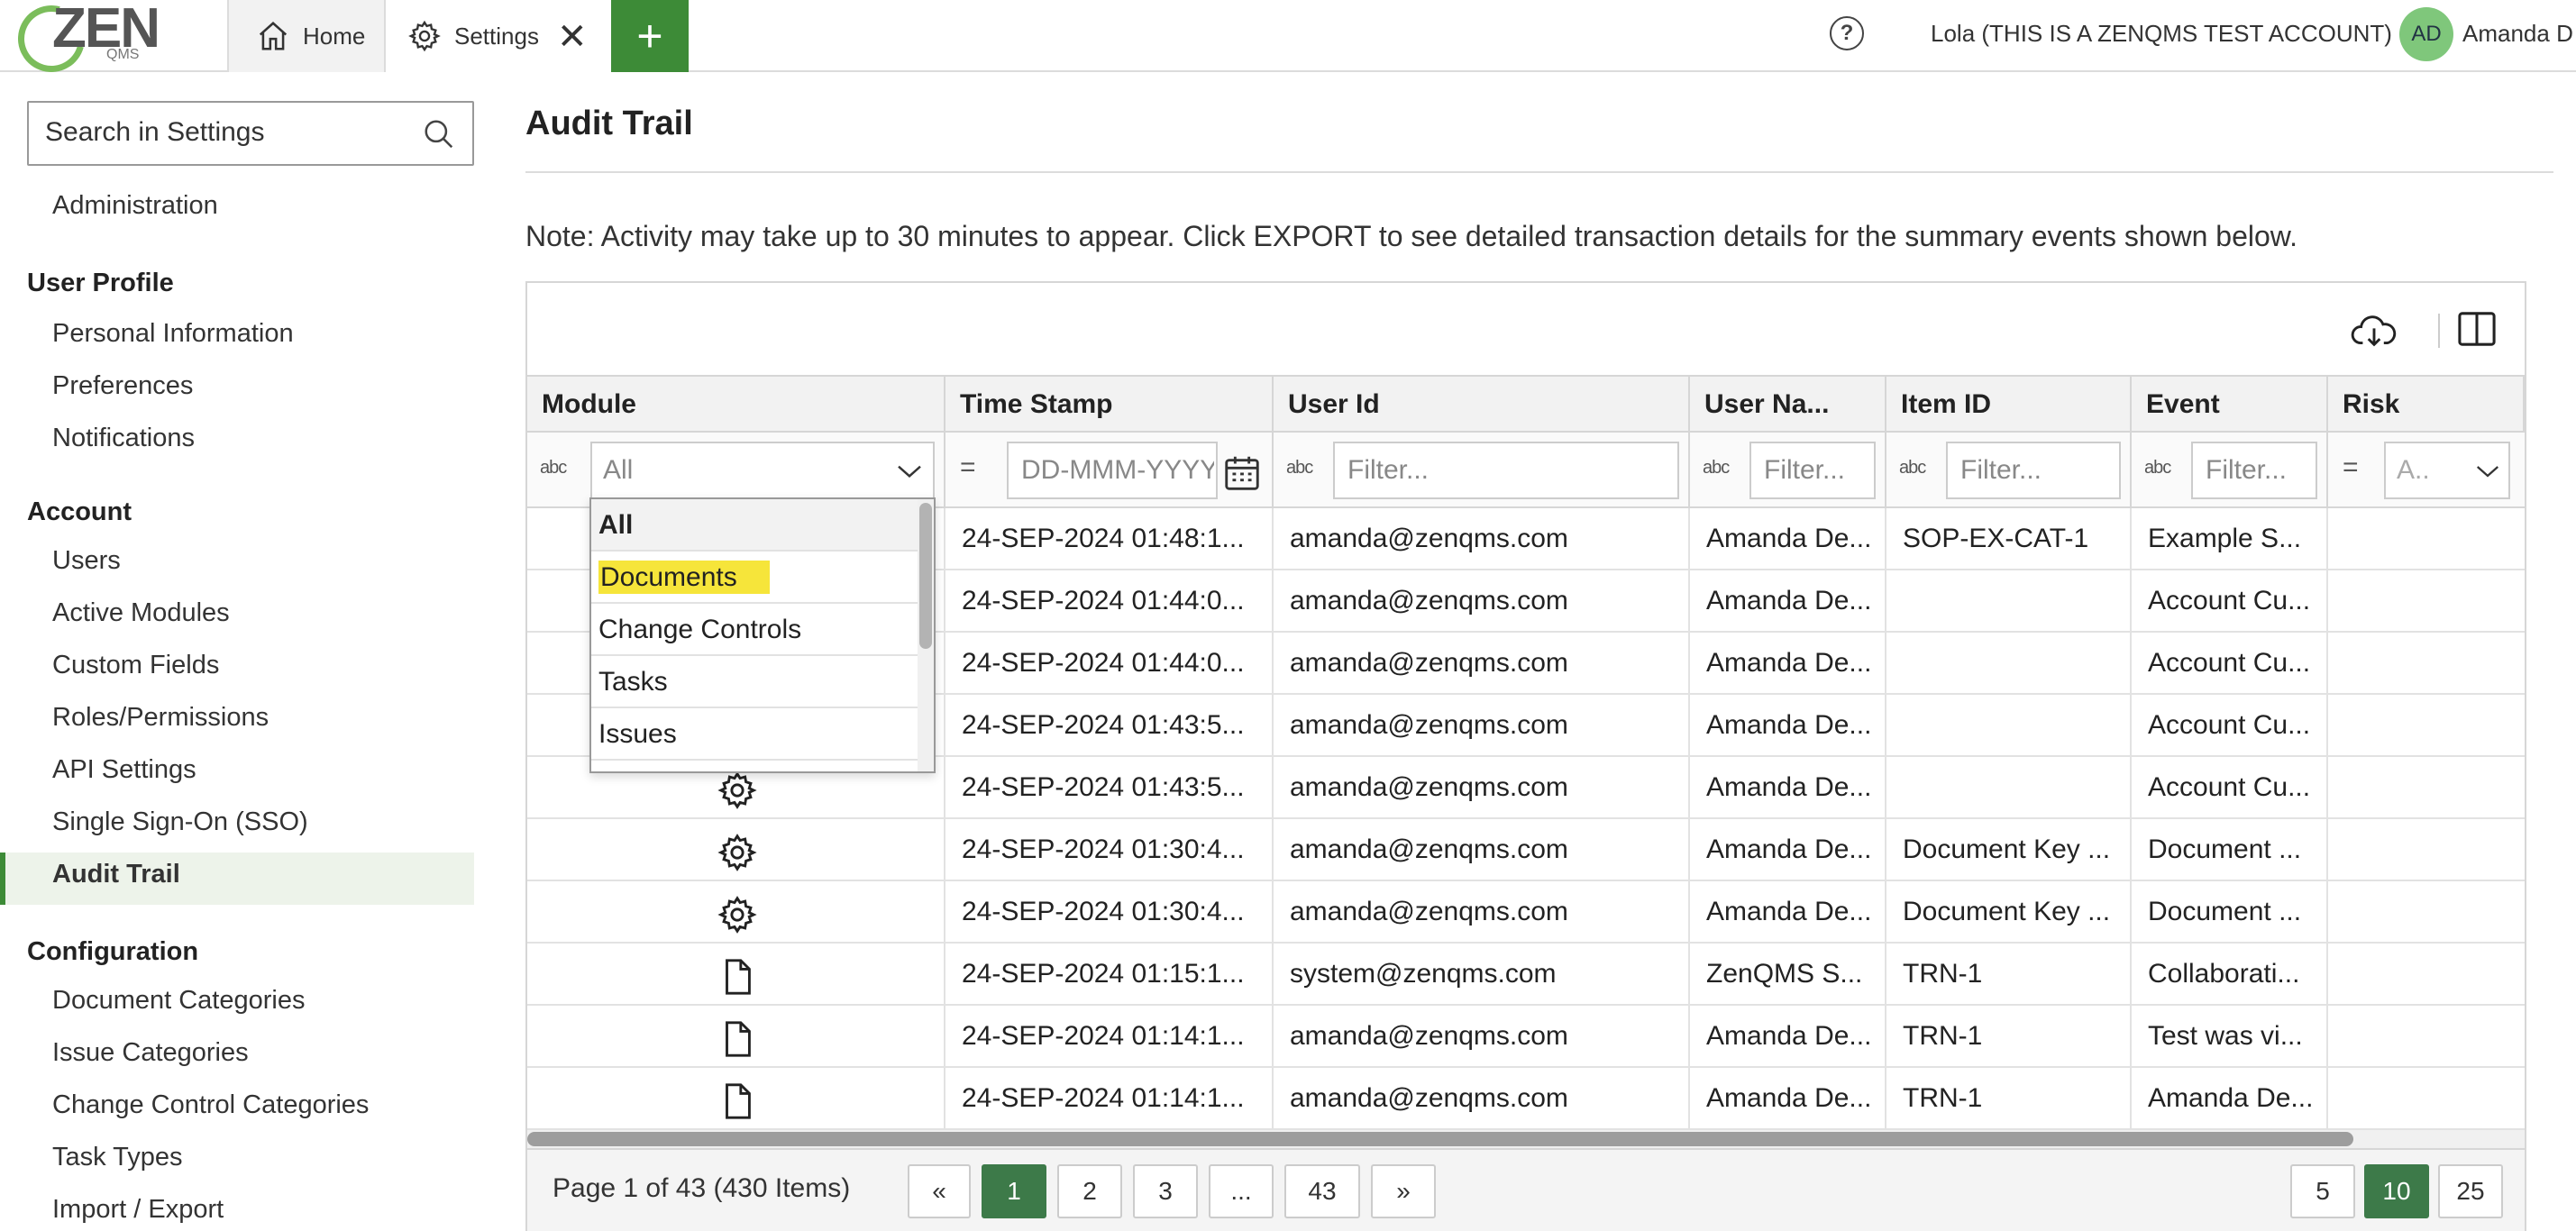 The height and width of the screenshot is (1231, 2576). I want to click on dropdown-scrollbar-thumb, so click(925, 576).